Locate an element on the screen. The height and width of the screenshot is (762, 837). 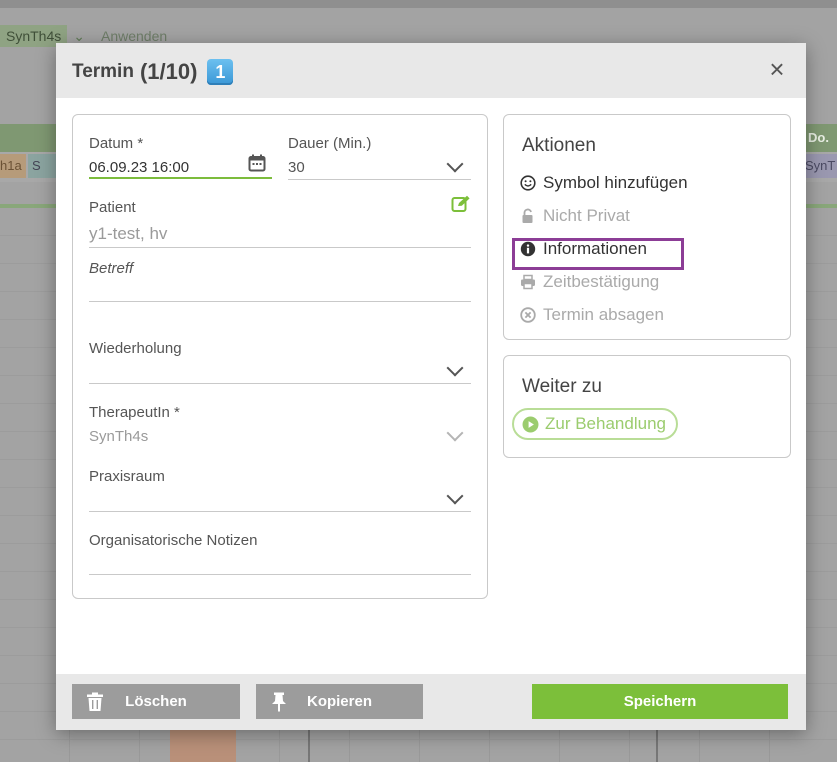
datum-underline is located at coordinates (180, 178).